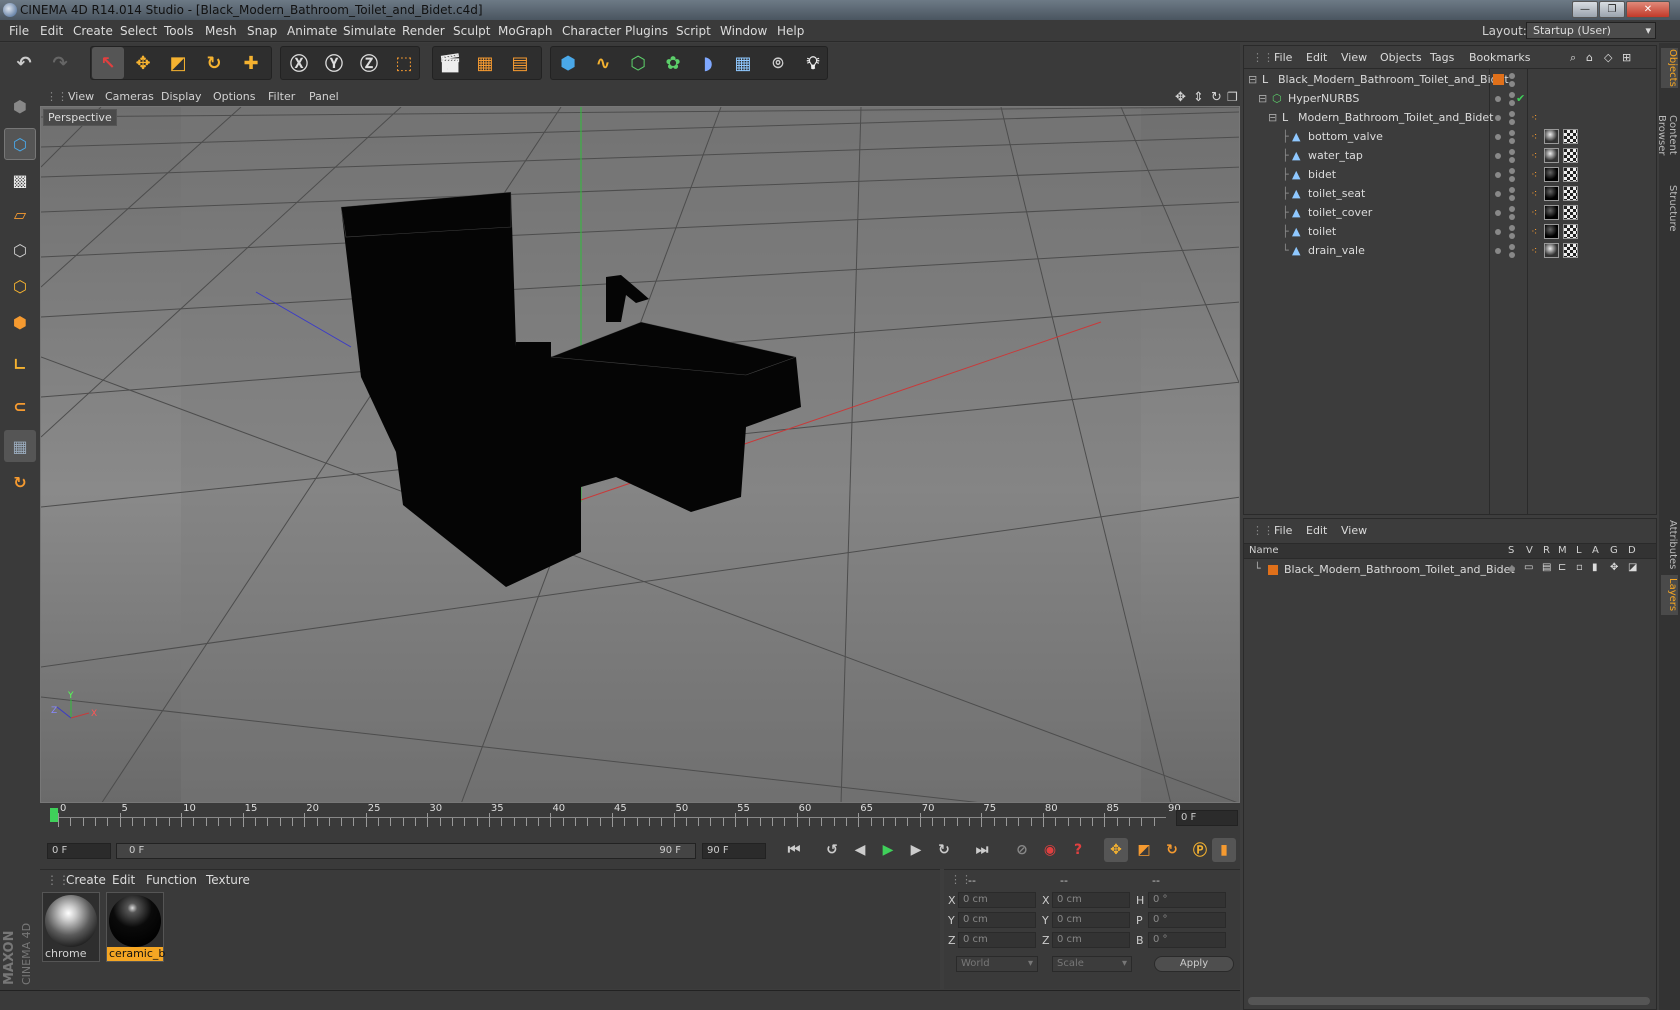  What do you see at coordinates (406, 851) in the screenshot?
I see `frame-range-slider: 0 F 90 F` at bounding box center [406, 851].